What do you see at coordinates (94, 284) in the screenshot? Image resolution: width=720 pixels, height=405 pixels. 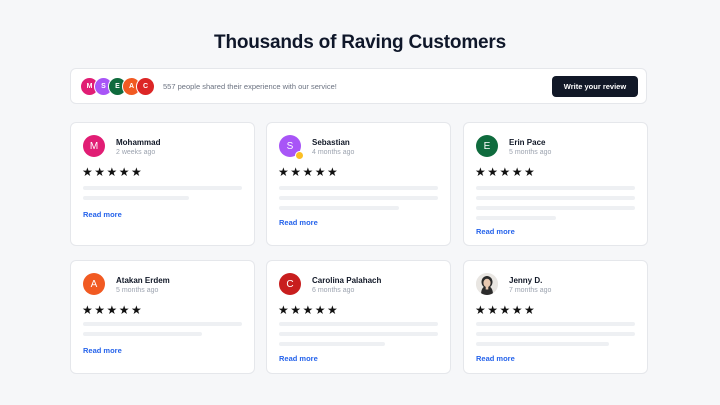 I see `avatar: A` at bounding box center [94, 284].